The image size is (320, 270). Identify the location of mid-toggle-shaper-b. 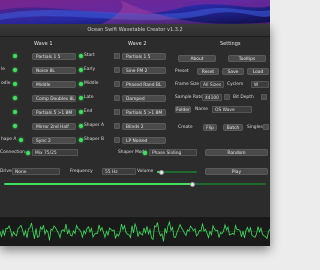
(117, 140).